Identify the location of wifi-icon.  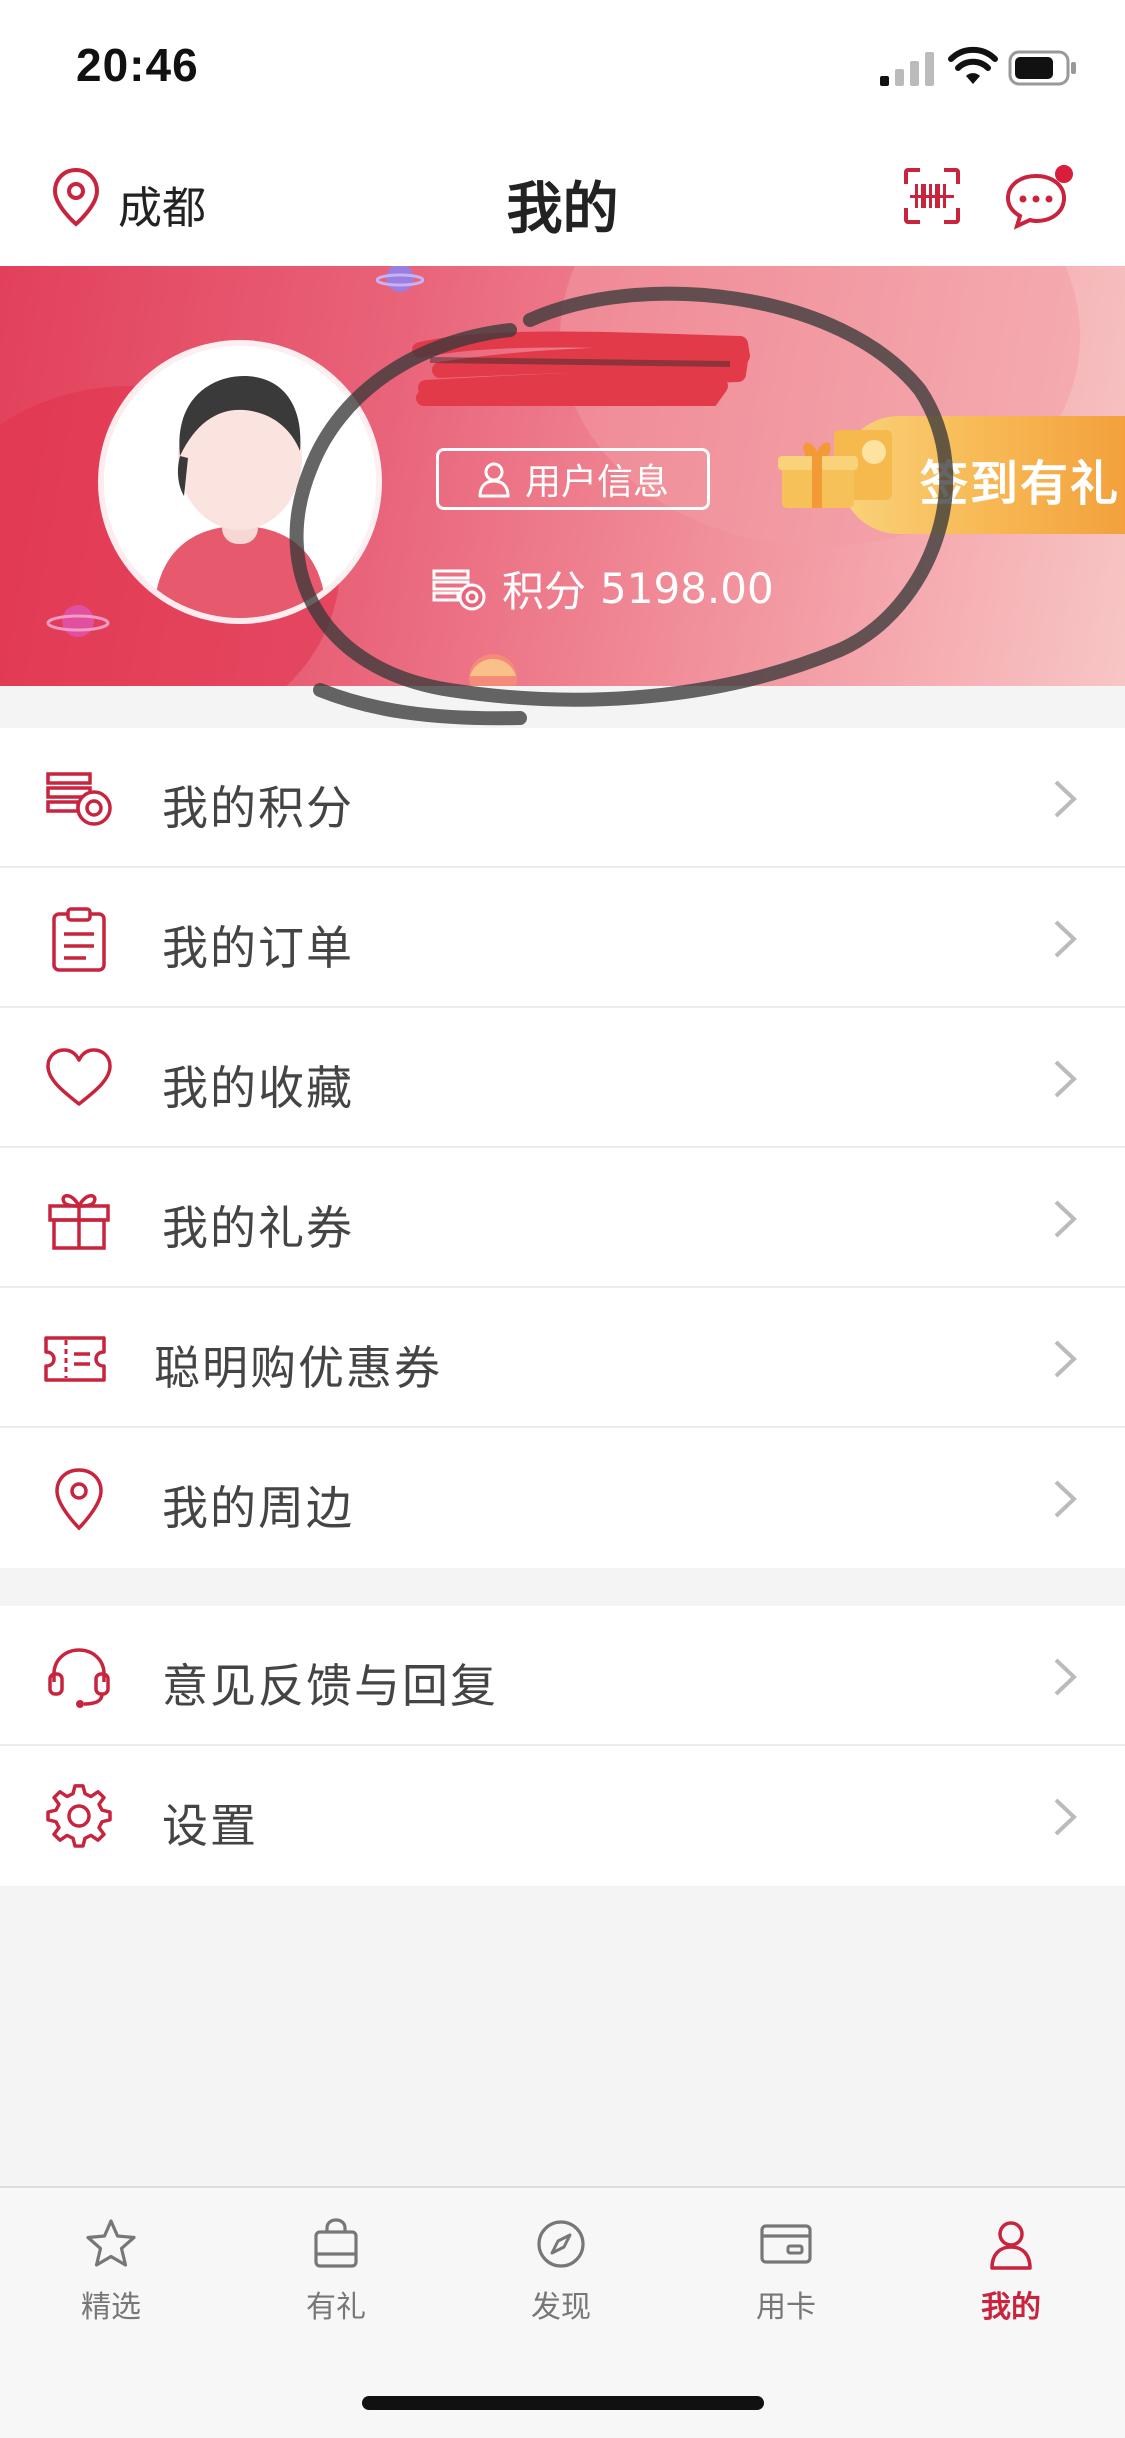
(973, 65).